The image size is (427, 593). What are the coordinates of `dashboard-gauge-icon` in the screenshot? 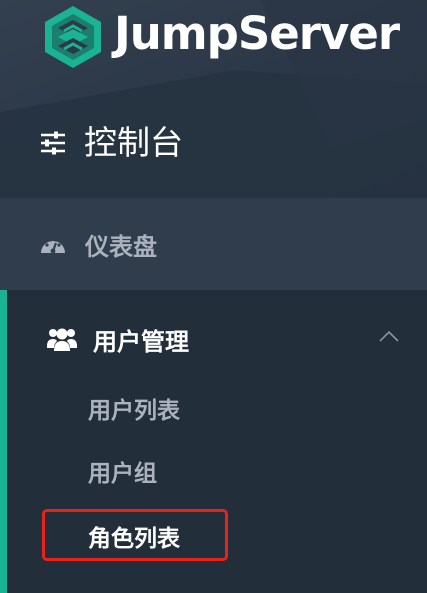 It's located at (53, 246).